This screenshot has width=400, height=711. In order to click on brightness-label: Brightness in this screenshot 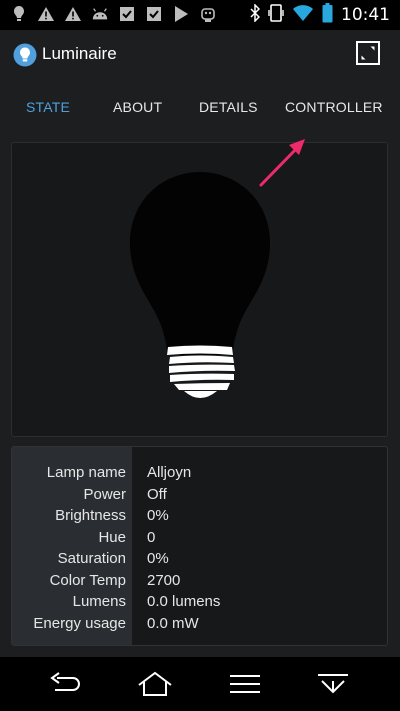, I will do `click(90, 515)`.